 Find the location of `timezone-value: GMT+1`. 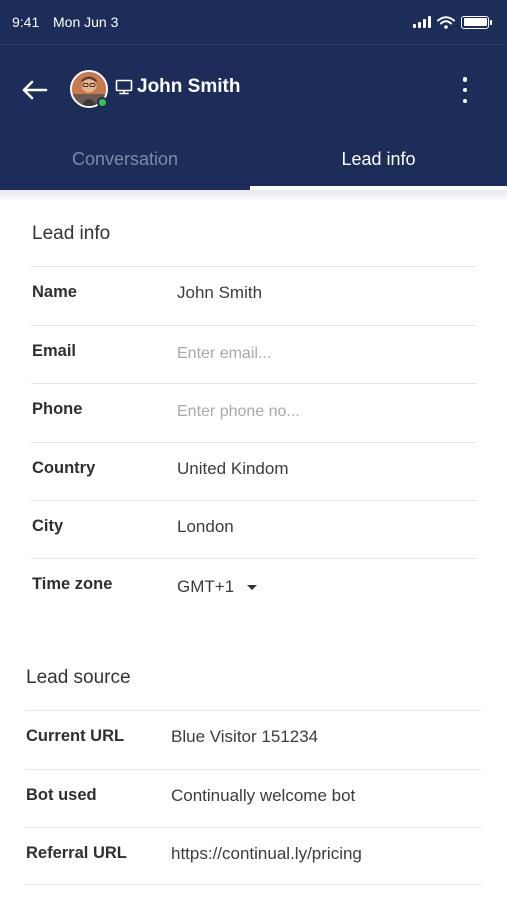

timezone-value: GMT+1 is located at coordinates (206, 586).